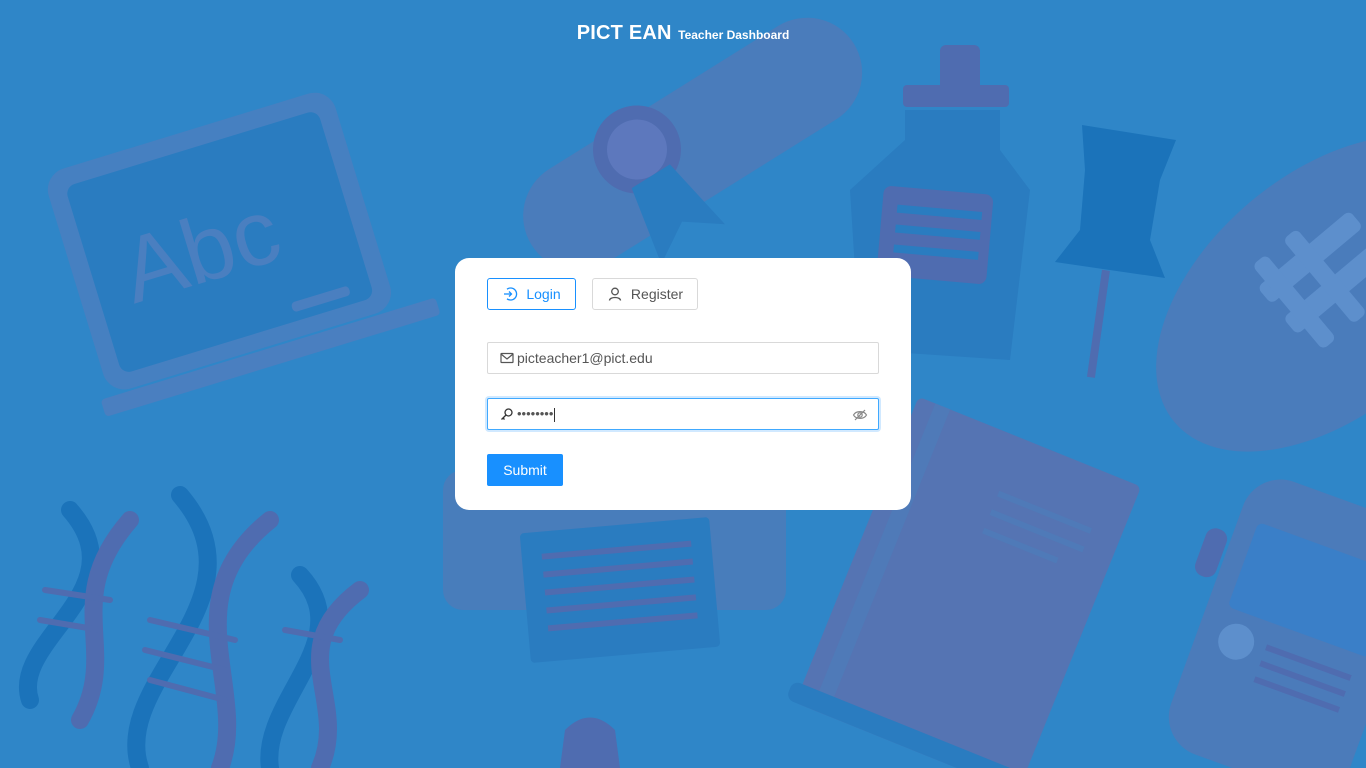 Image resolution: width=1366 pixels, height=768 pixels. What do you see at coordinates (1115, 251) in the screenshot?
I see `pushpin-illustration` at bounding box center [1115, 251].